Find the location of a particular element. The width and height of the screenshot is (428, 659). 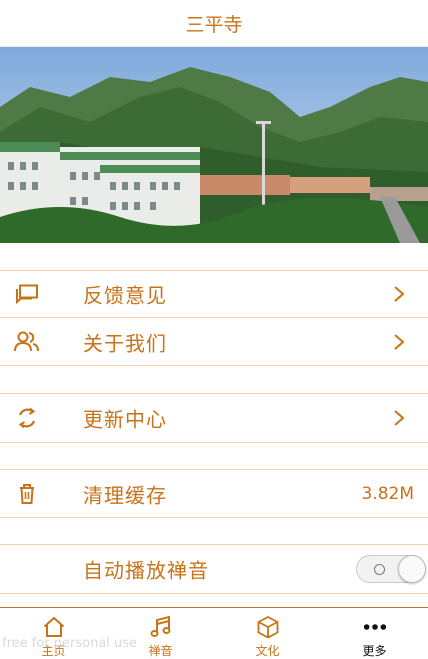

tab-zen-music: 禅音 is located at coordinates (160, 633).